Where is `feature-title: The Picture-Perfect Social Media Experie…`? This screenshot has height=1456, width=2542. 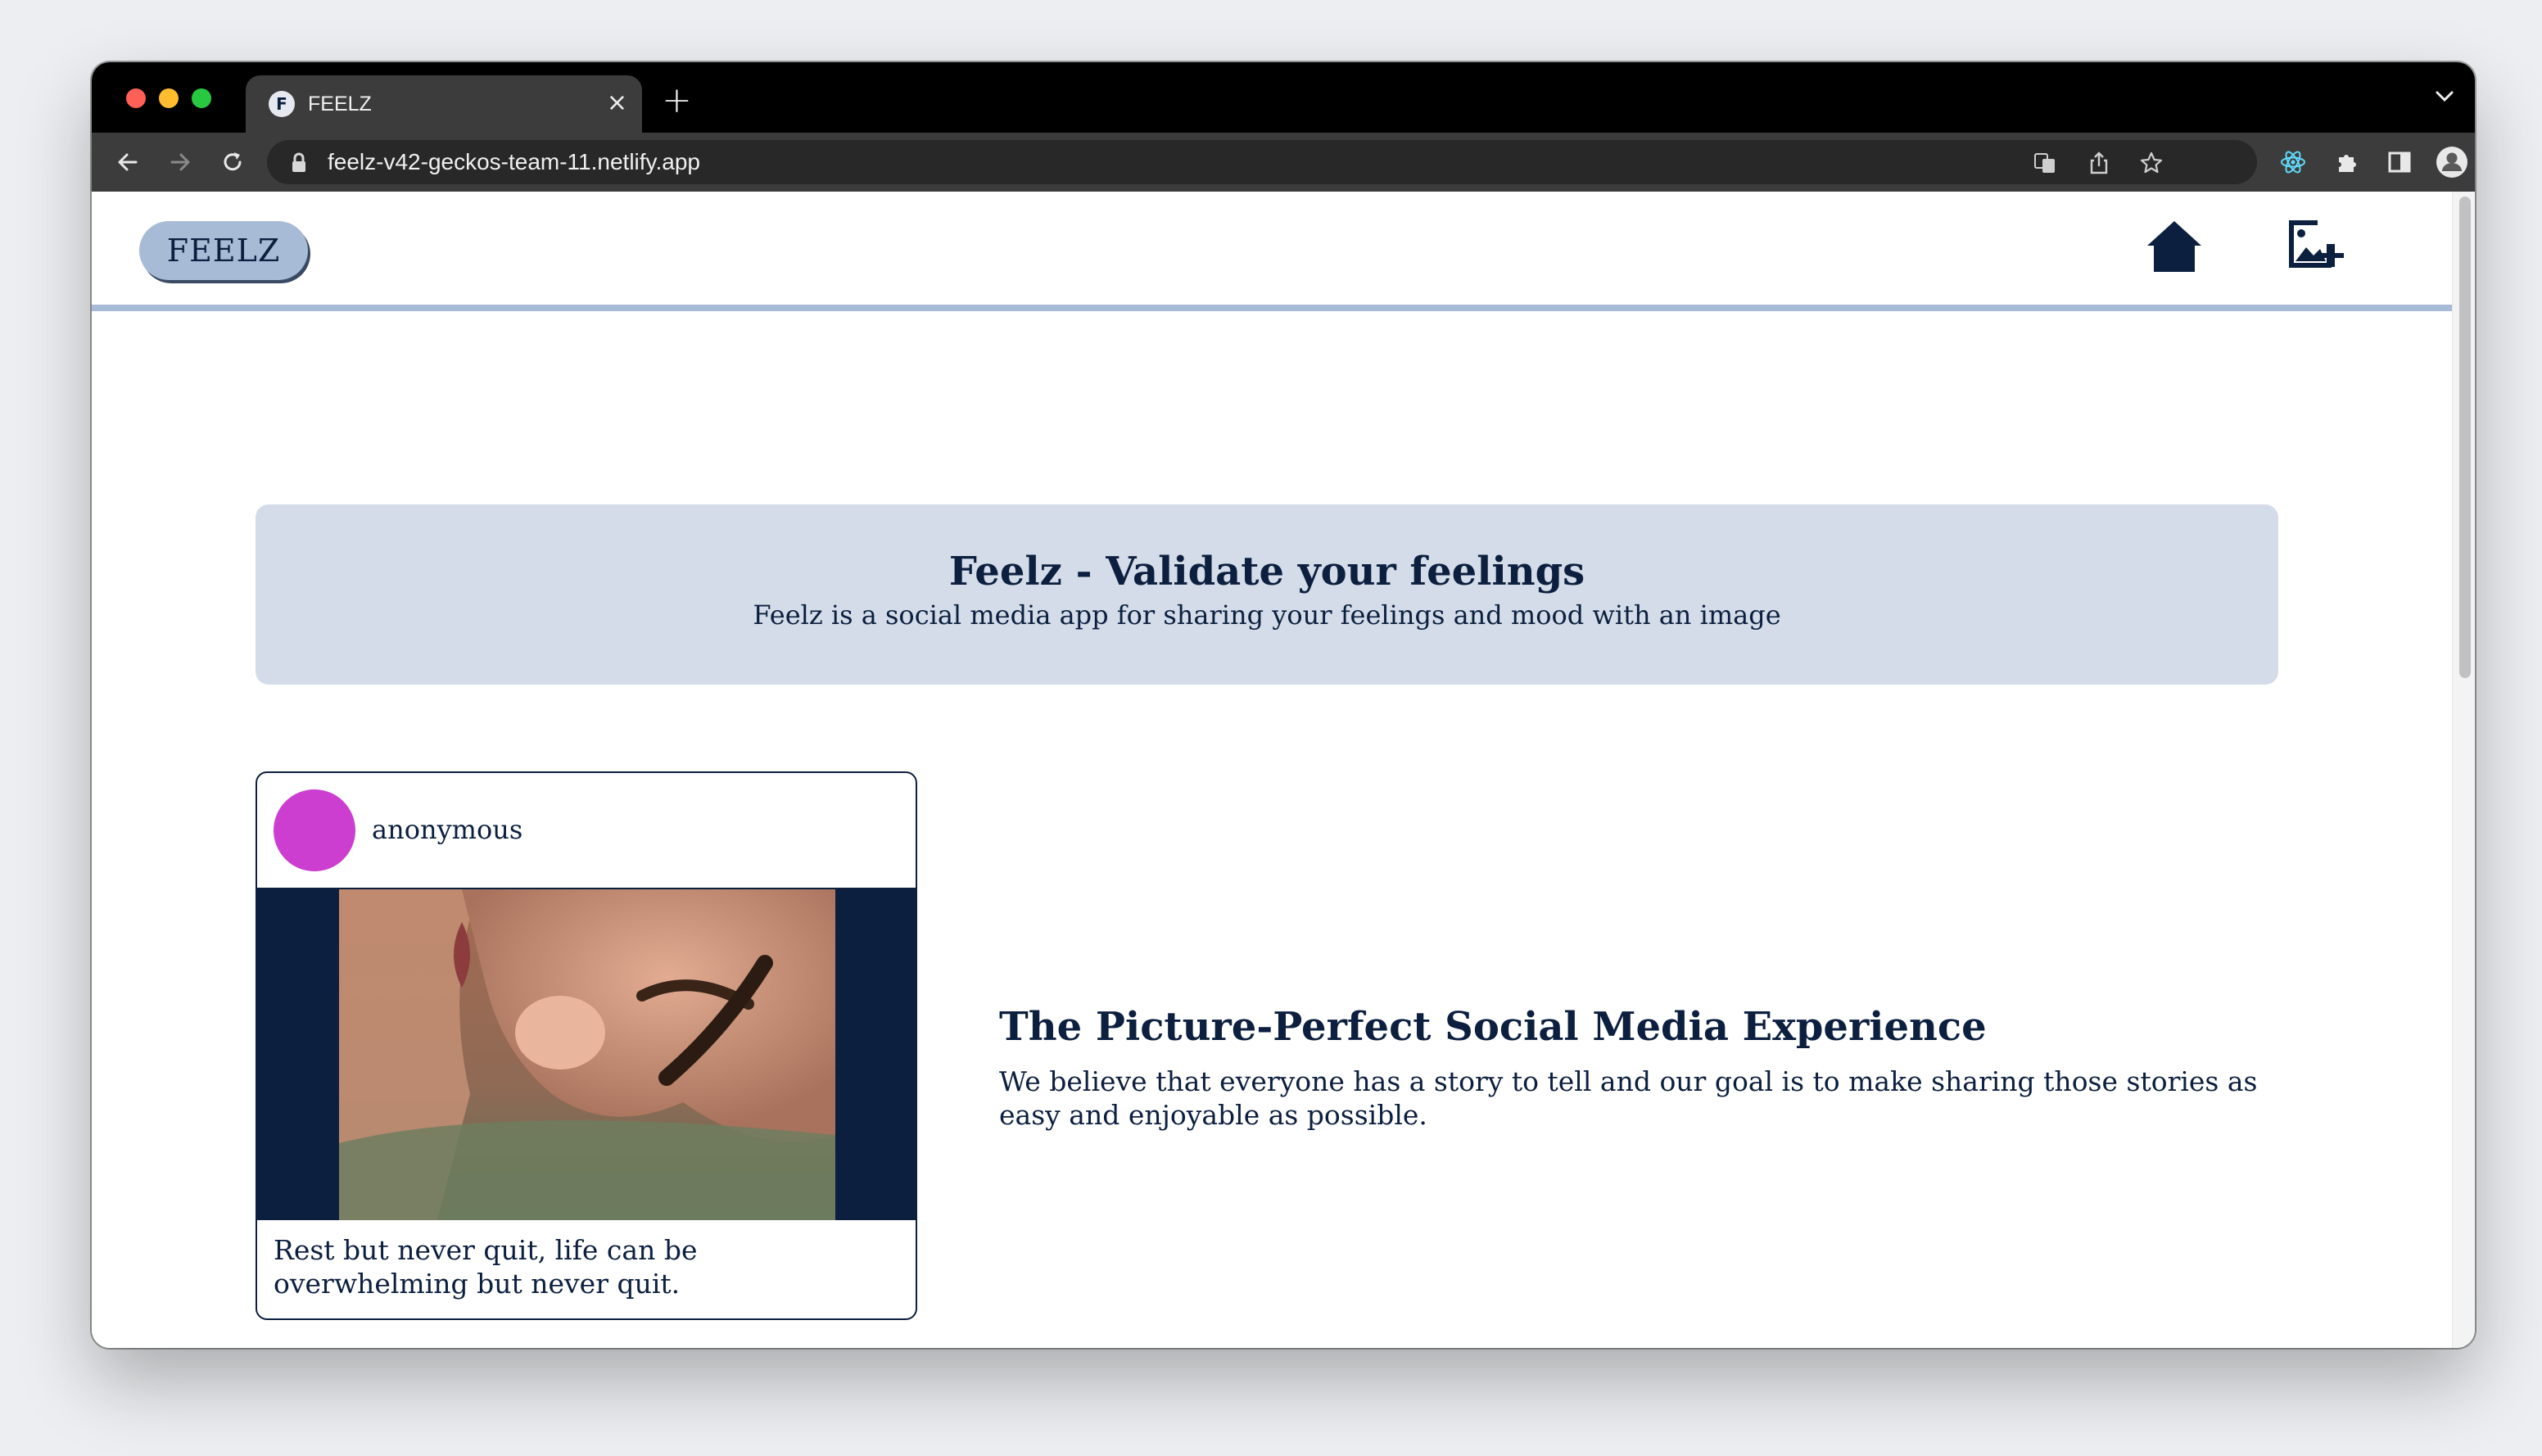 feature-title: The Picture-Perfect Social Media Experie… is located at coordinates (1493, 1027).